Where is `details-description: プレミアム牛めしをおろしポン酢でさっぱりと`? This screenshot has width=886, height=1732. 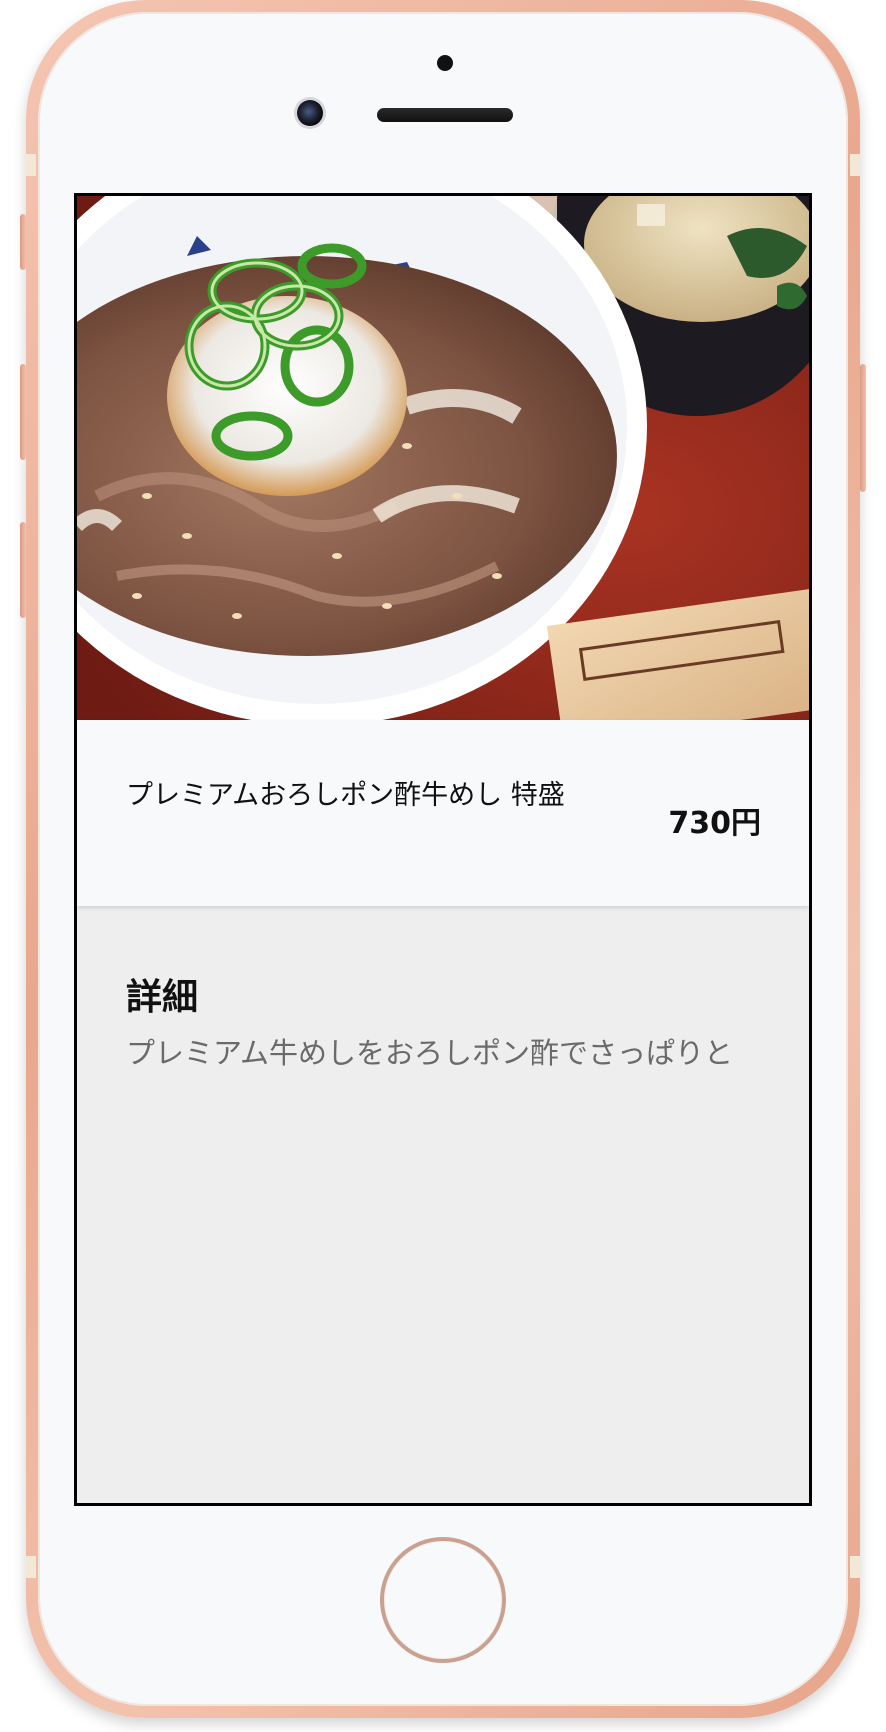 details-description: プレミアム牛めしをおろしポン酢でさっぱりと is located at coordinates (429, 1053).